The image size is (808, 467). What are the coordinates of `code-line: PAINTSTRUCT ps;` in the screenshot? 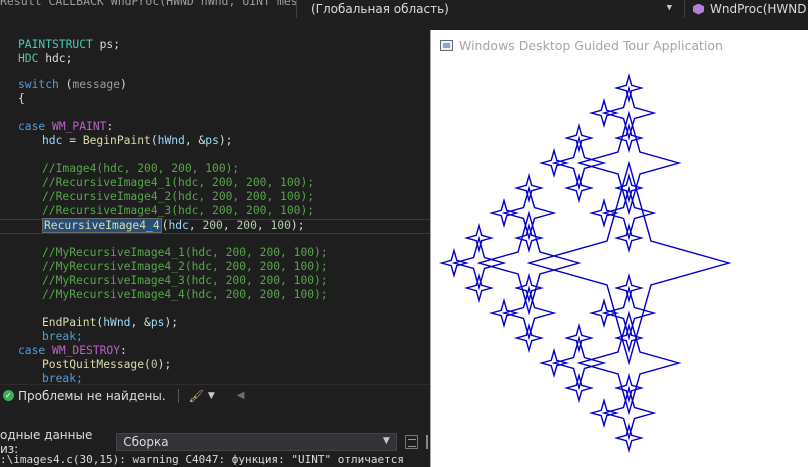 It's located at (69, 44).